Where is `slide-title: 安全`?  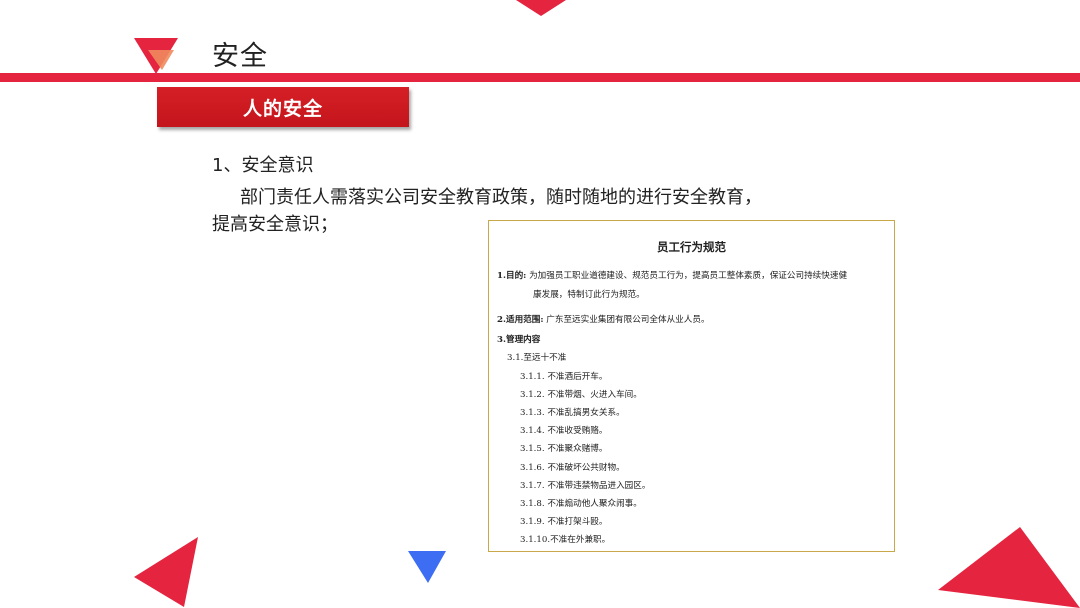
slide-title: 安全 is located at coordinates (240, 56).